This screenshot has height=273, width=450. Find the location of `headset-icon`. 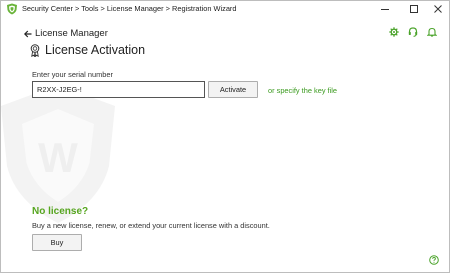

headset-icon is located at coordinates (413, 32).